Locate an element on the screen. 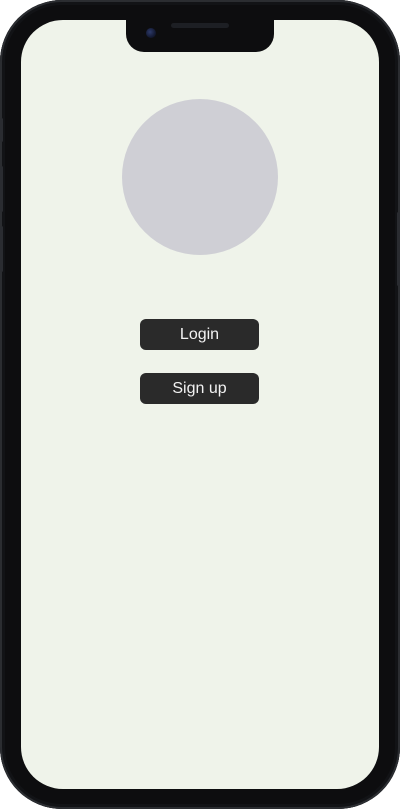 This screenshot has height=809, width=400. login-button: Login is located at coordinates (199, 334).